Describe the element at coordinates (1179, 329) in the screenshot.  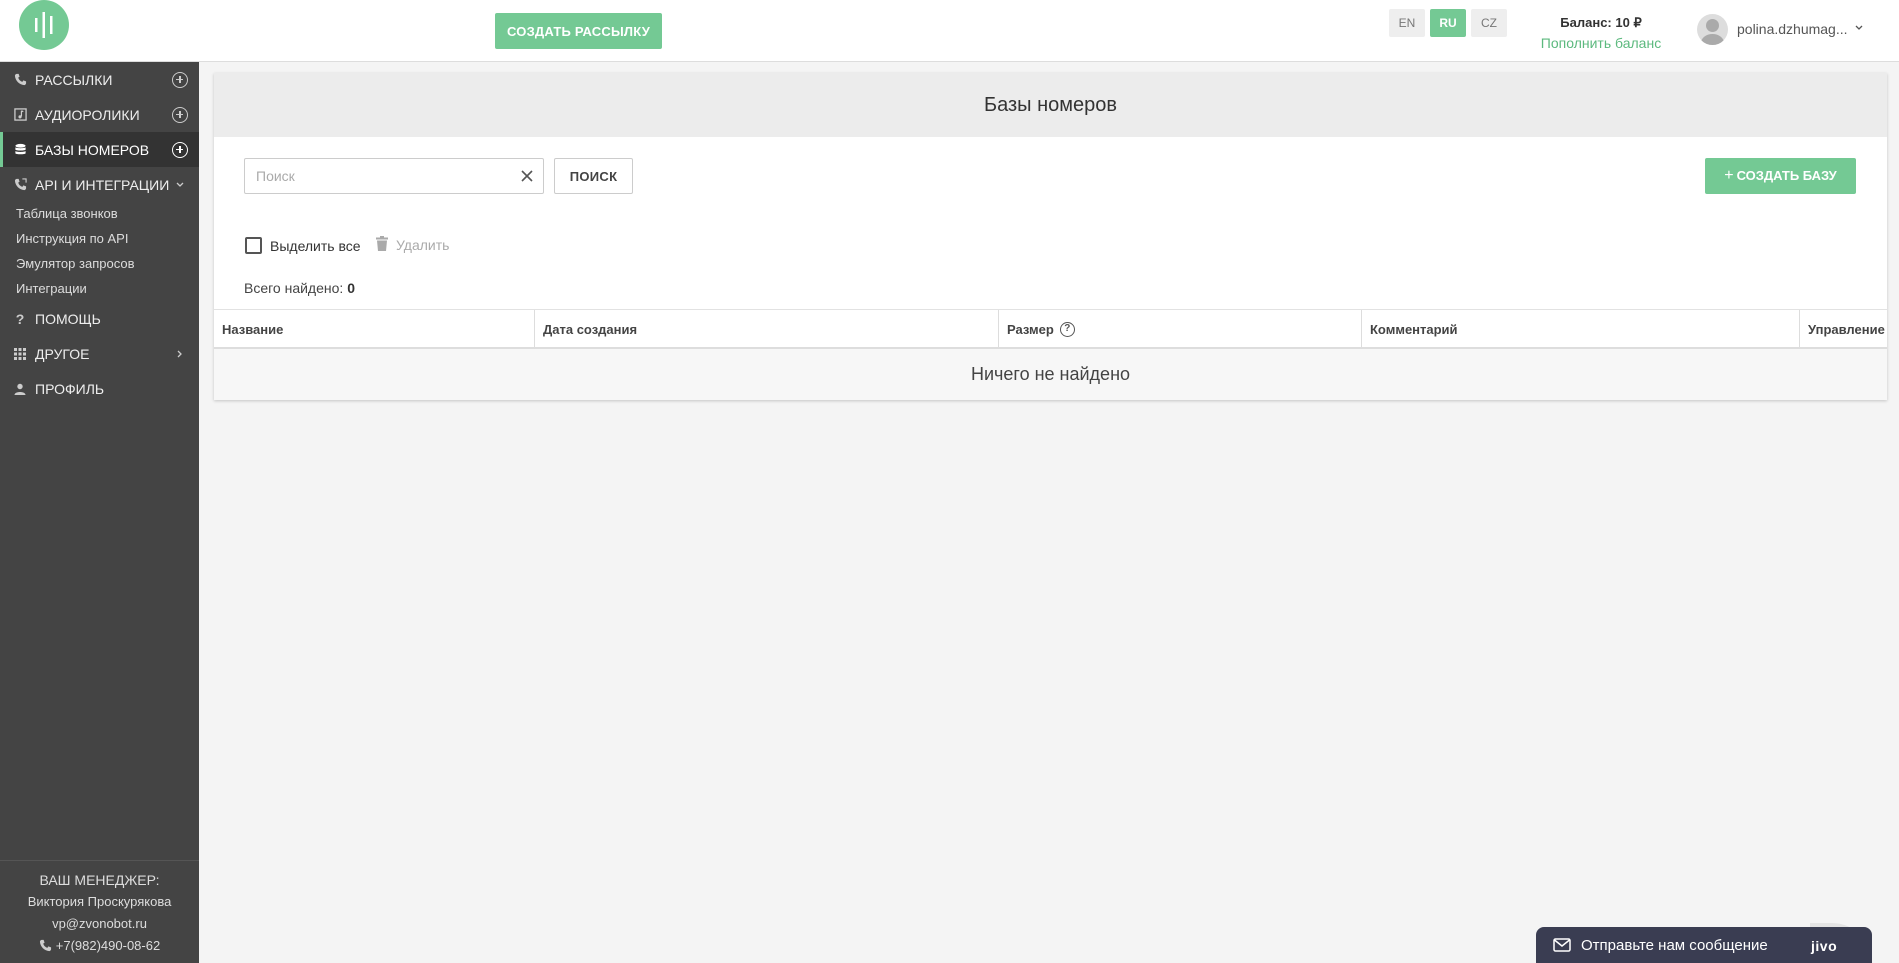
I see `column-header-size: Размер ?` at that location.